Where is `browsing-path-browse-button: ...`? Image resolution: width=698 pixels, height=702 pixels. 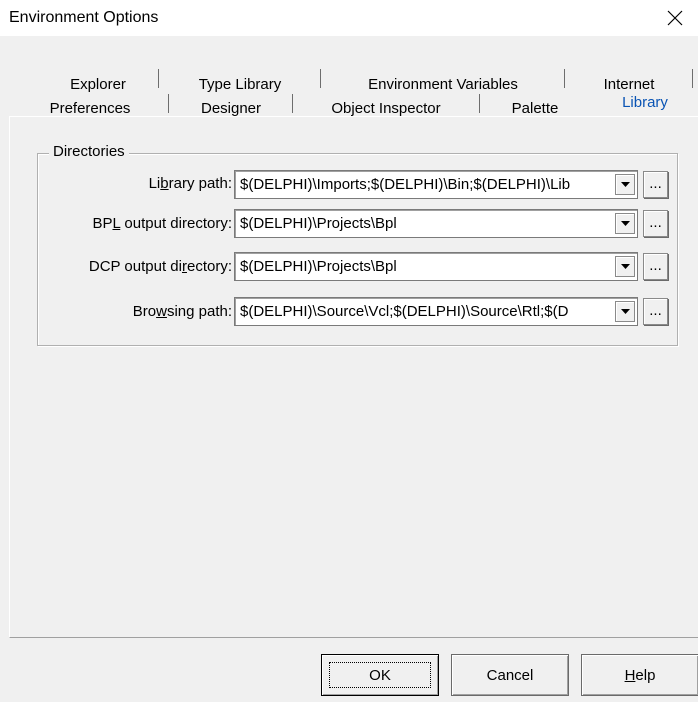 browsing-path-browse-button: ... is located at coordinates (655, 311).